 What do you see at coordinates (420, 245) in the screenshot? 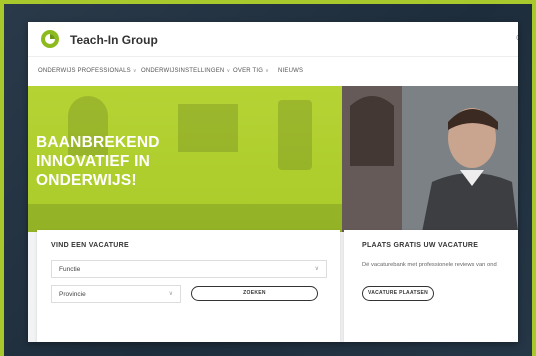
I see `panel-title: PLAATS GRATIS UW VACATURE` at bounding box center [420, 245].